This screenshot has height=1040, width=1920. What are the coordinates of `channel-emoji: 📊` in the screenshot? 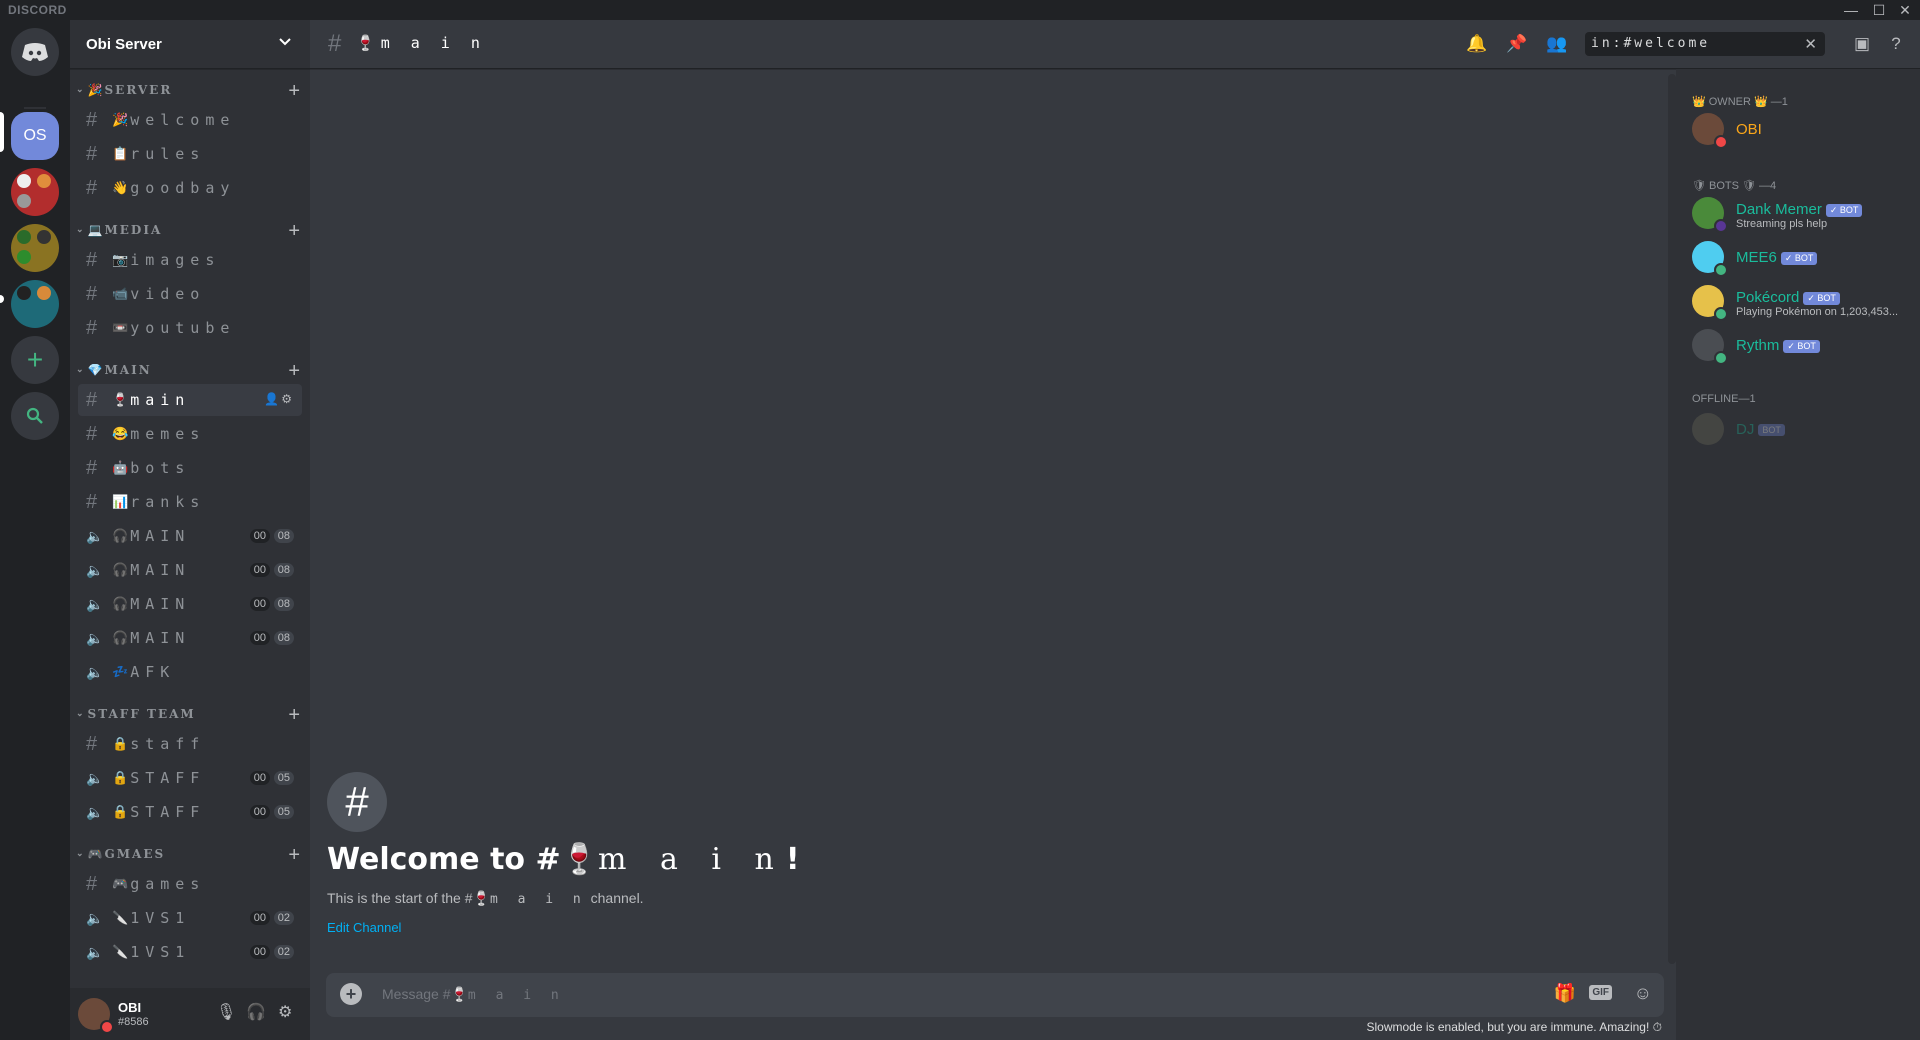 It's located at (120, 502).